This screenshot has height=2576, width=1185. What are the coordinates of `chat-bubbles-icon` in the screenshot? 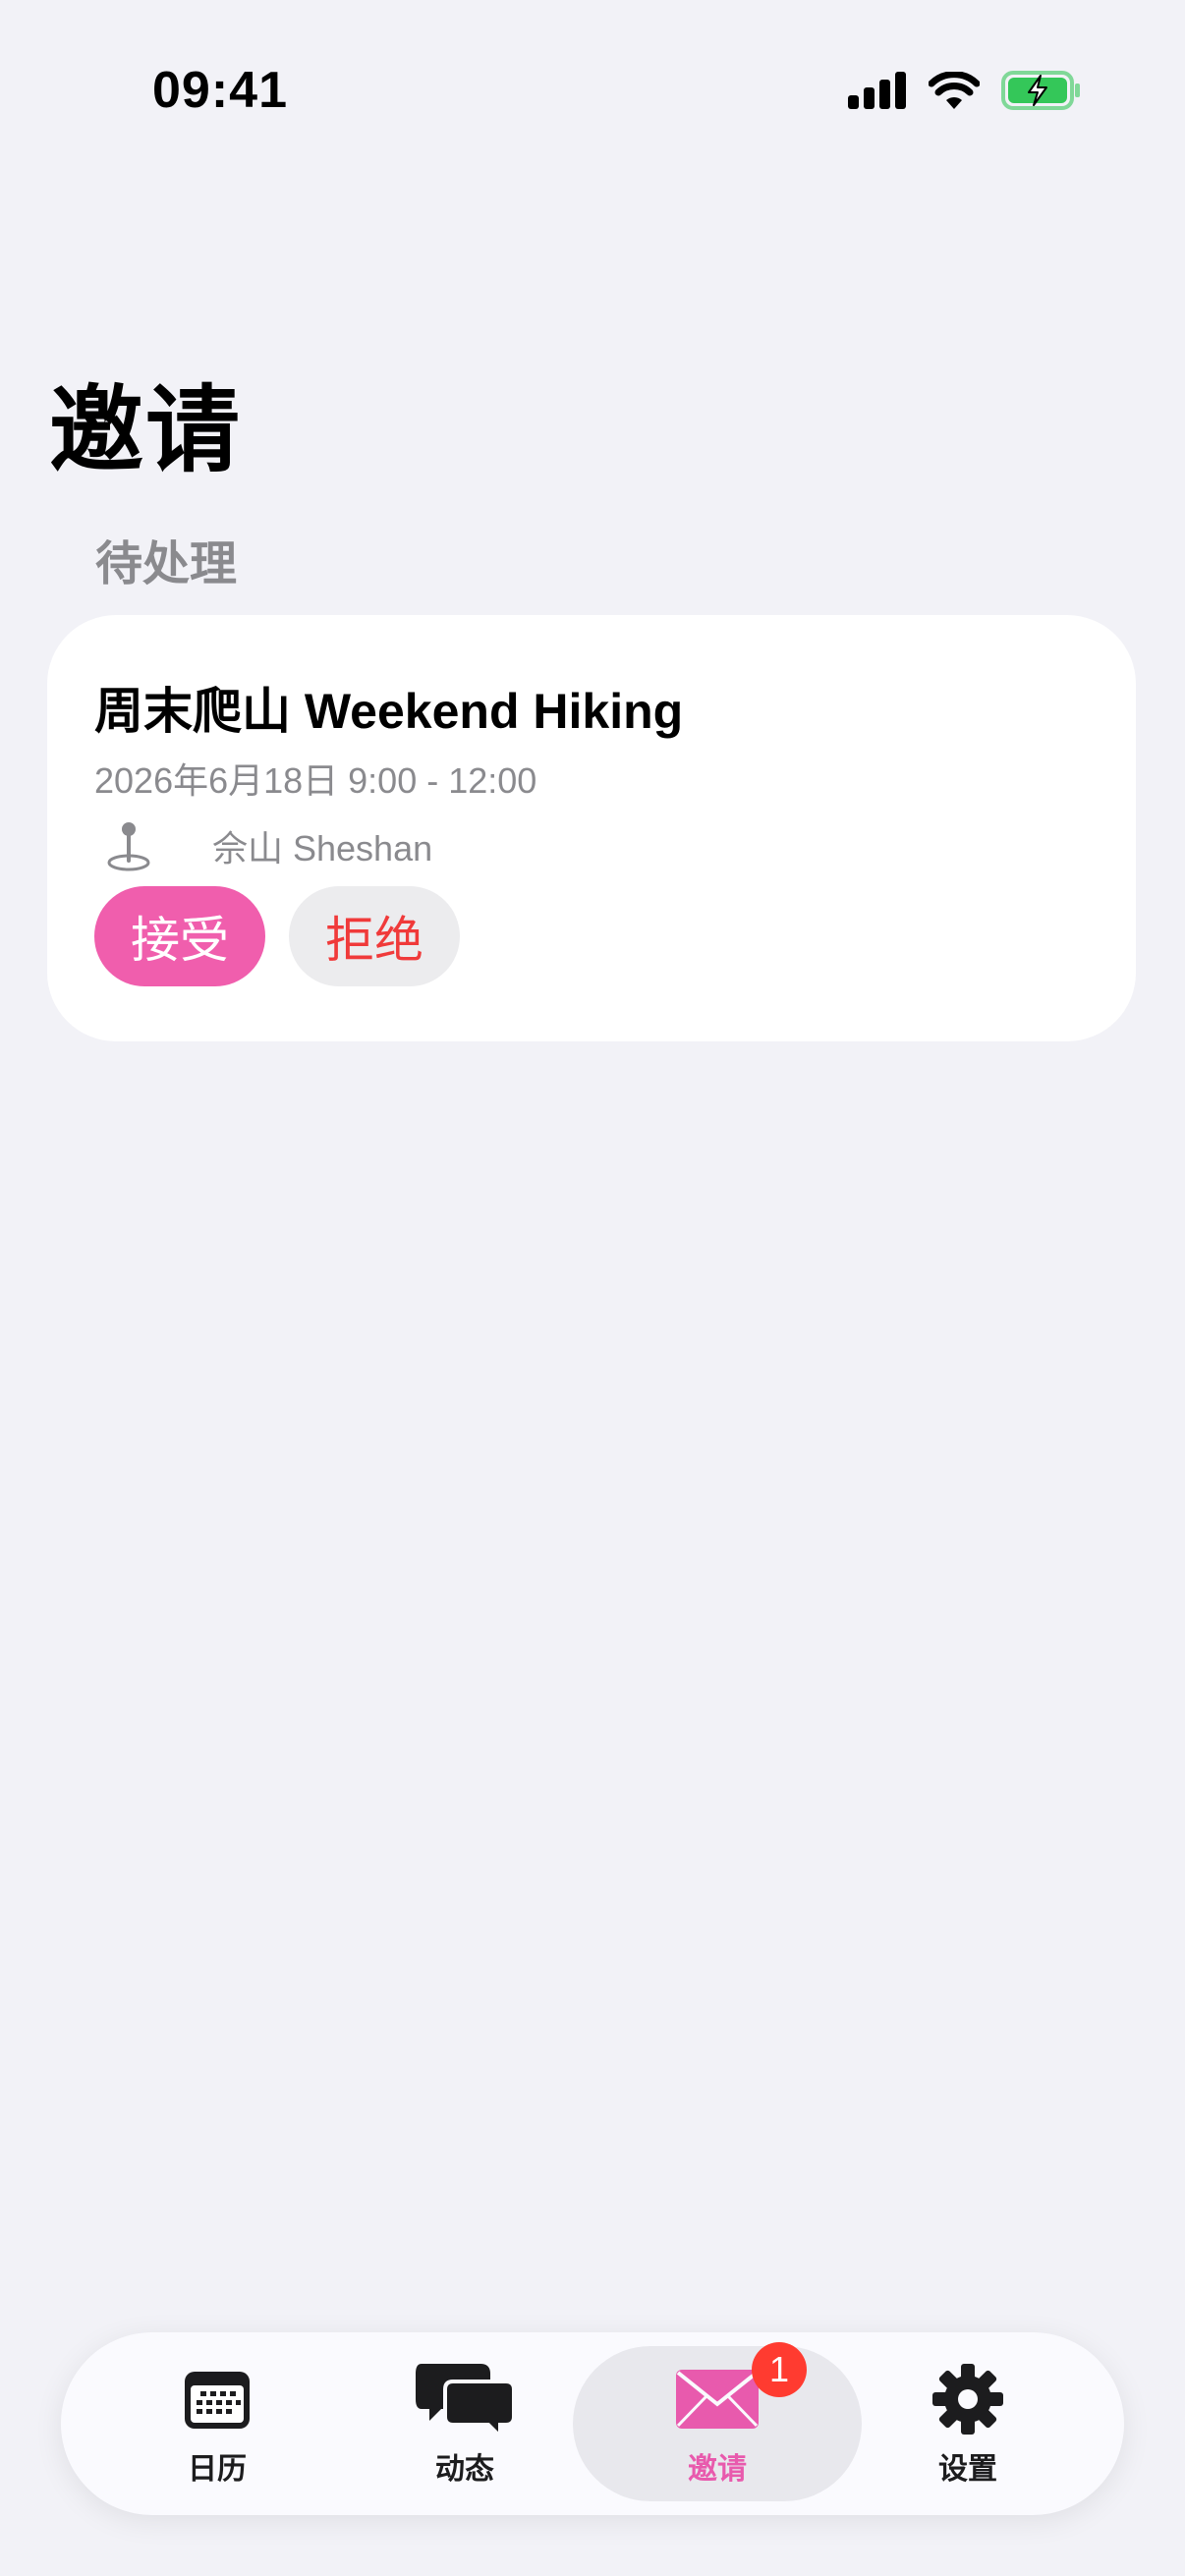 It's located at (465, 2399).